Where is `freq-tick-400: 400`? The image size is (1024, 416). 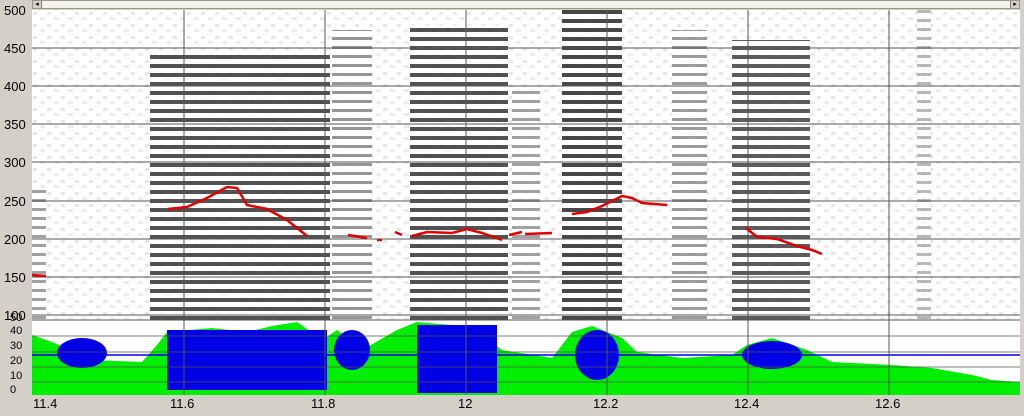
freq-tick-400: 400 is located at coordinates (15, 86).